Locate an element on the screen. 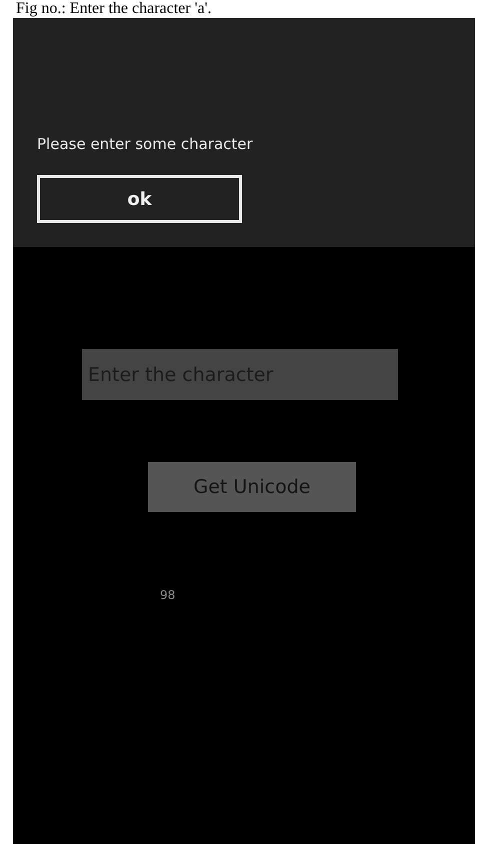  ok-button: ok is located at coordinates (139, 199).